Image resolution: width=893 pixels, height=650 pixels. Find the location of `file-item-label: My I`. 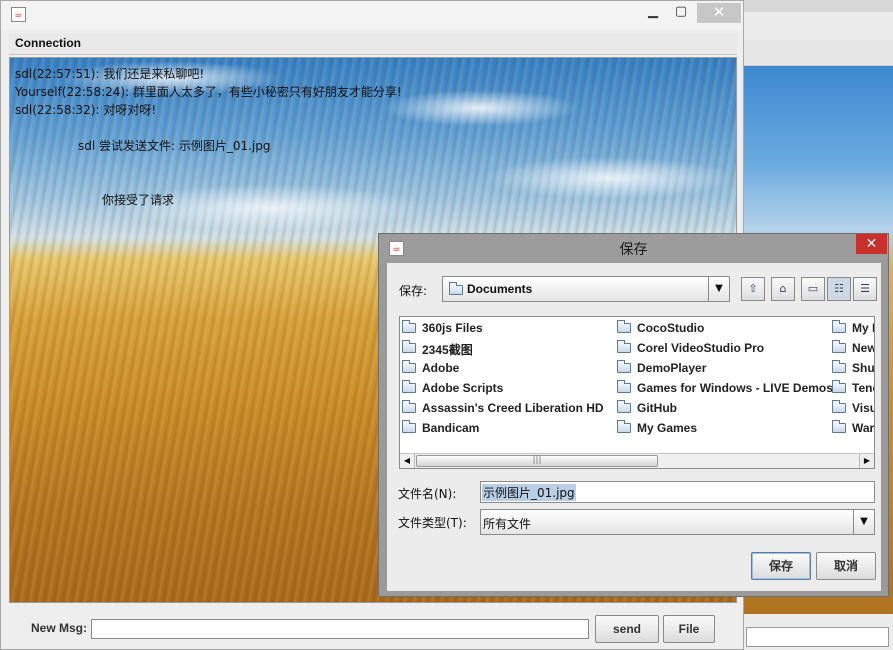

file-item-label: My I is located at coordinates (863, 328).